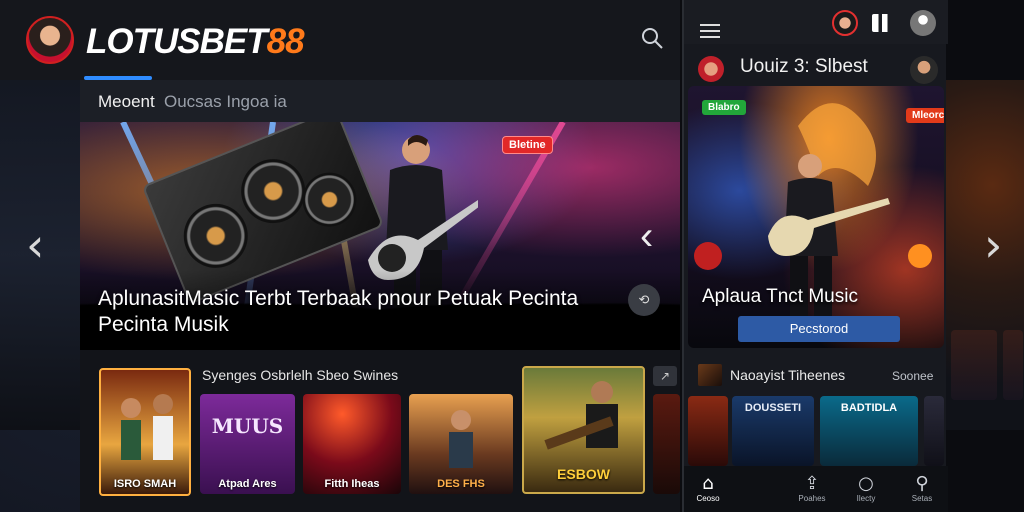 This screenshot has width=1024, height=512. I want to click on circle-icon: ○, so click(866, 483).